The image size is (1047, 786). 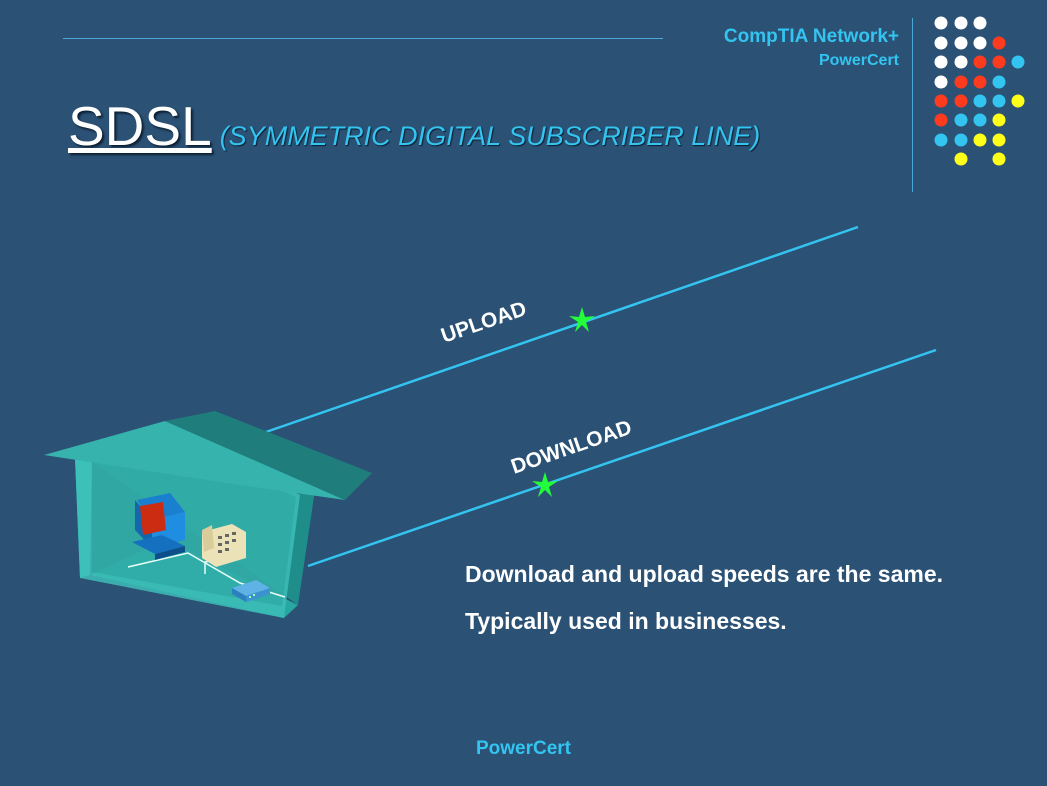 What do you see at coordinates (626, 621) in the screenshot?
I see `bullet-usage: Typically used in businesses.` at bounding box center [626, 621].